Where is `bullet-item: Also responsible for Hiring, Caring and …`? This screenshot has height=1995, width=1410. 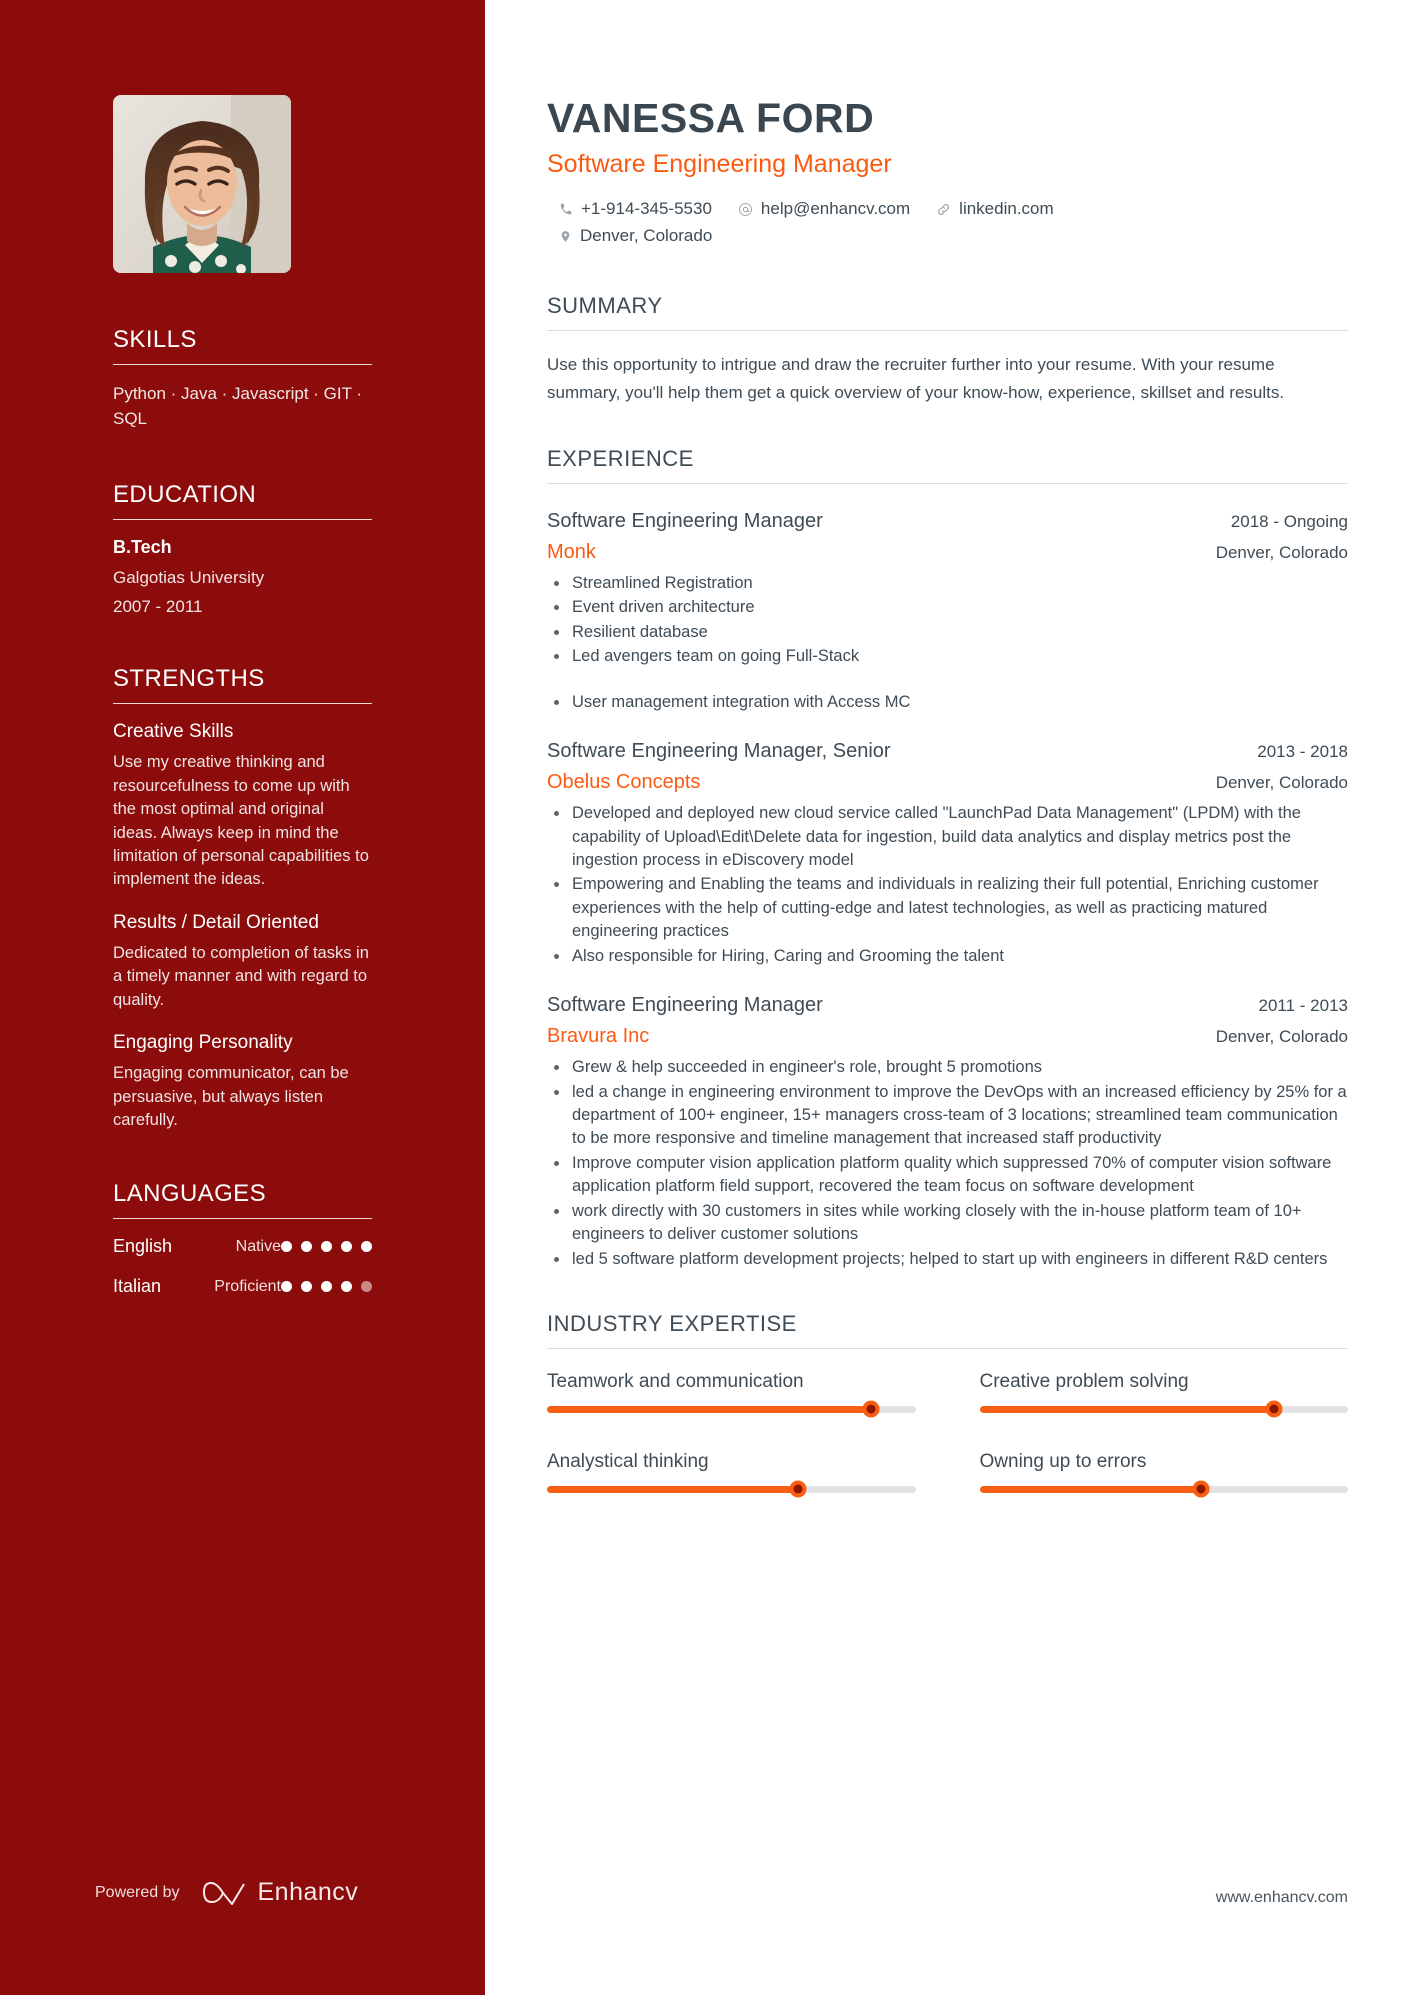 bullet-item: Also responsible for Hiring, Caring and … is located at coordinates (947, 956).